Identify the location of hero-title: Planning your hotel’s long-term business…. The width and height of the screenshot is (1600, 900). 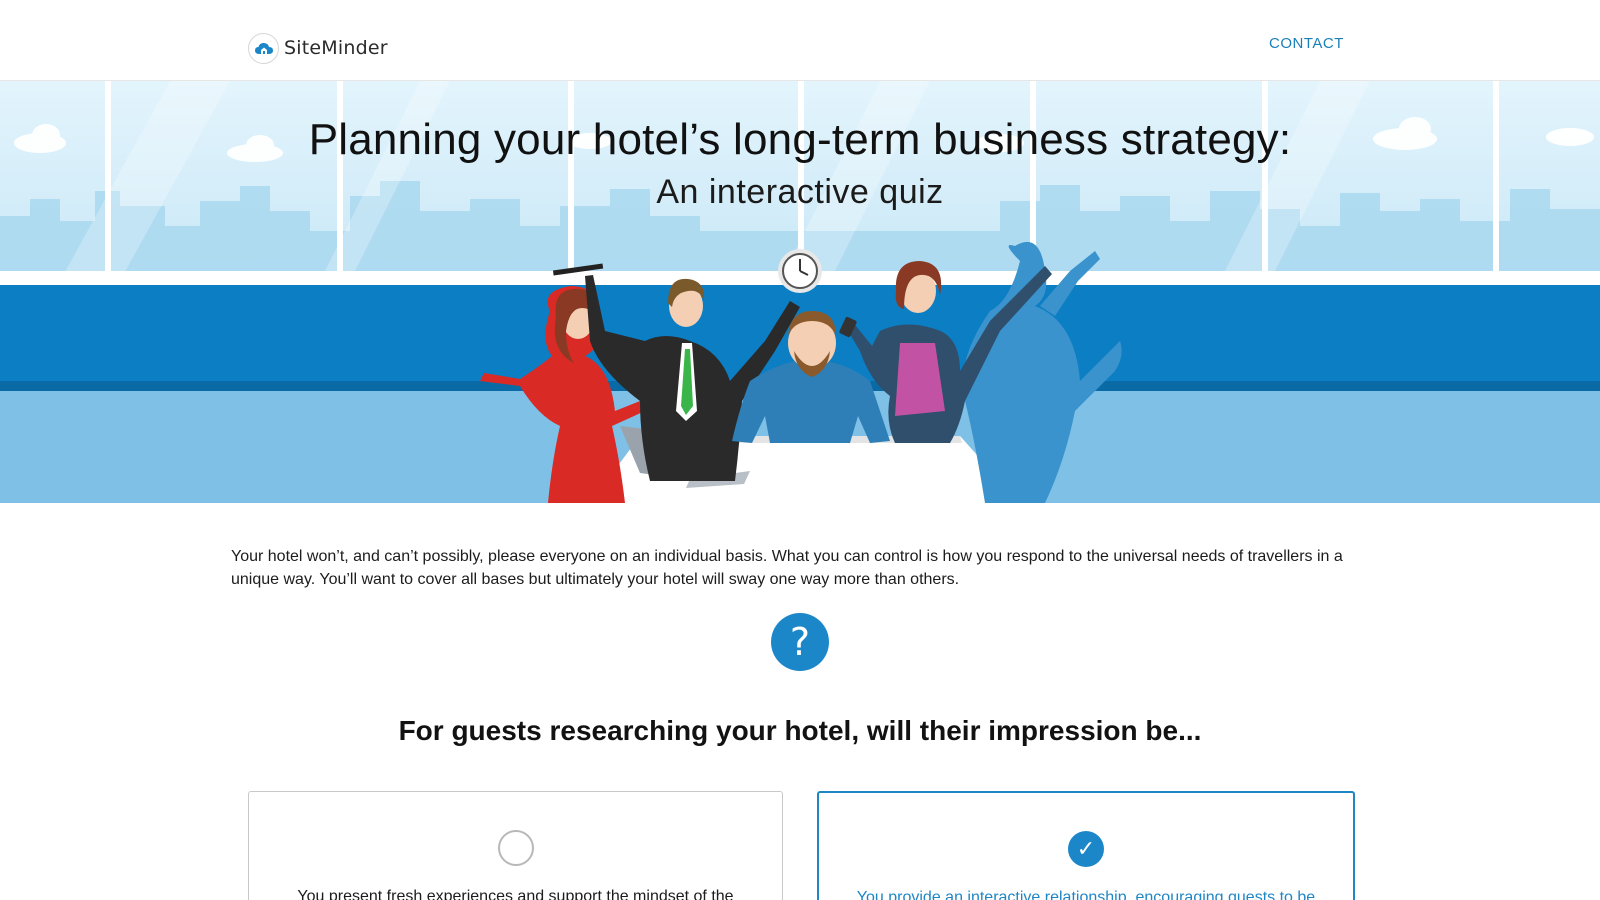
(800, 139).